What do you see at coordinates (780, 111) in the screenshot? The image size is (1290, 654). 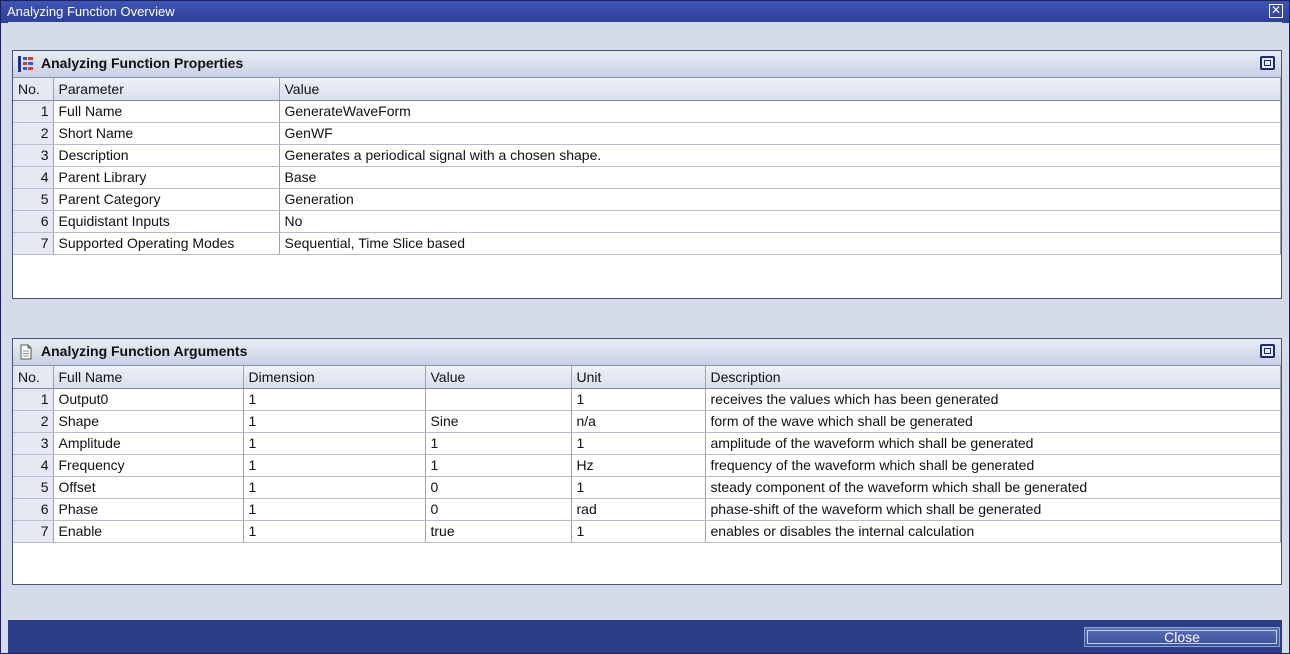 I see `table-cell: GenerateWaveForm` at bounding box center [780, 111].